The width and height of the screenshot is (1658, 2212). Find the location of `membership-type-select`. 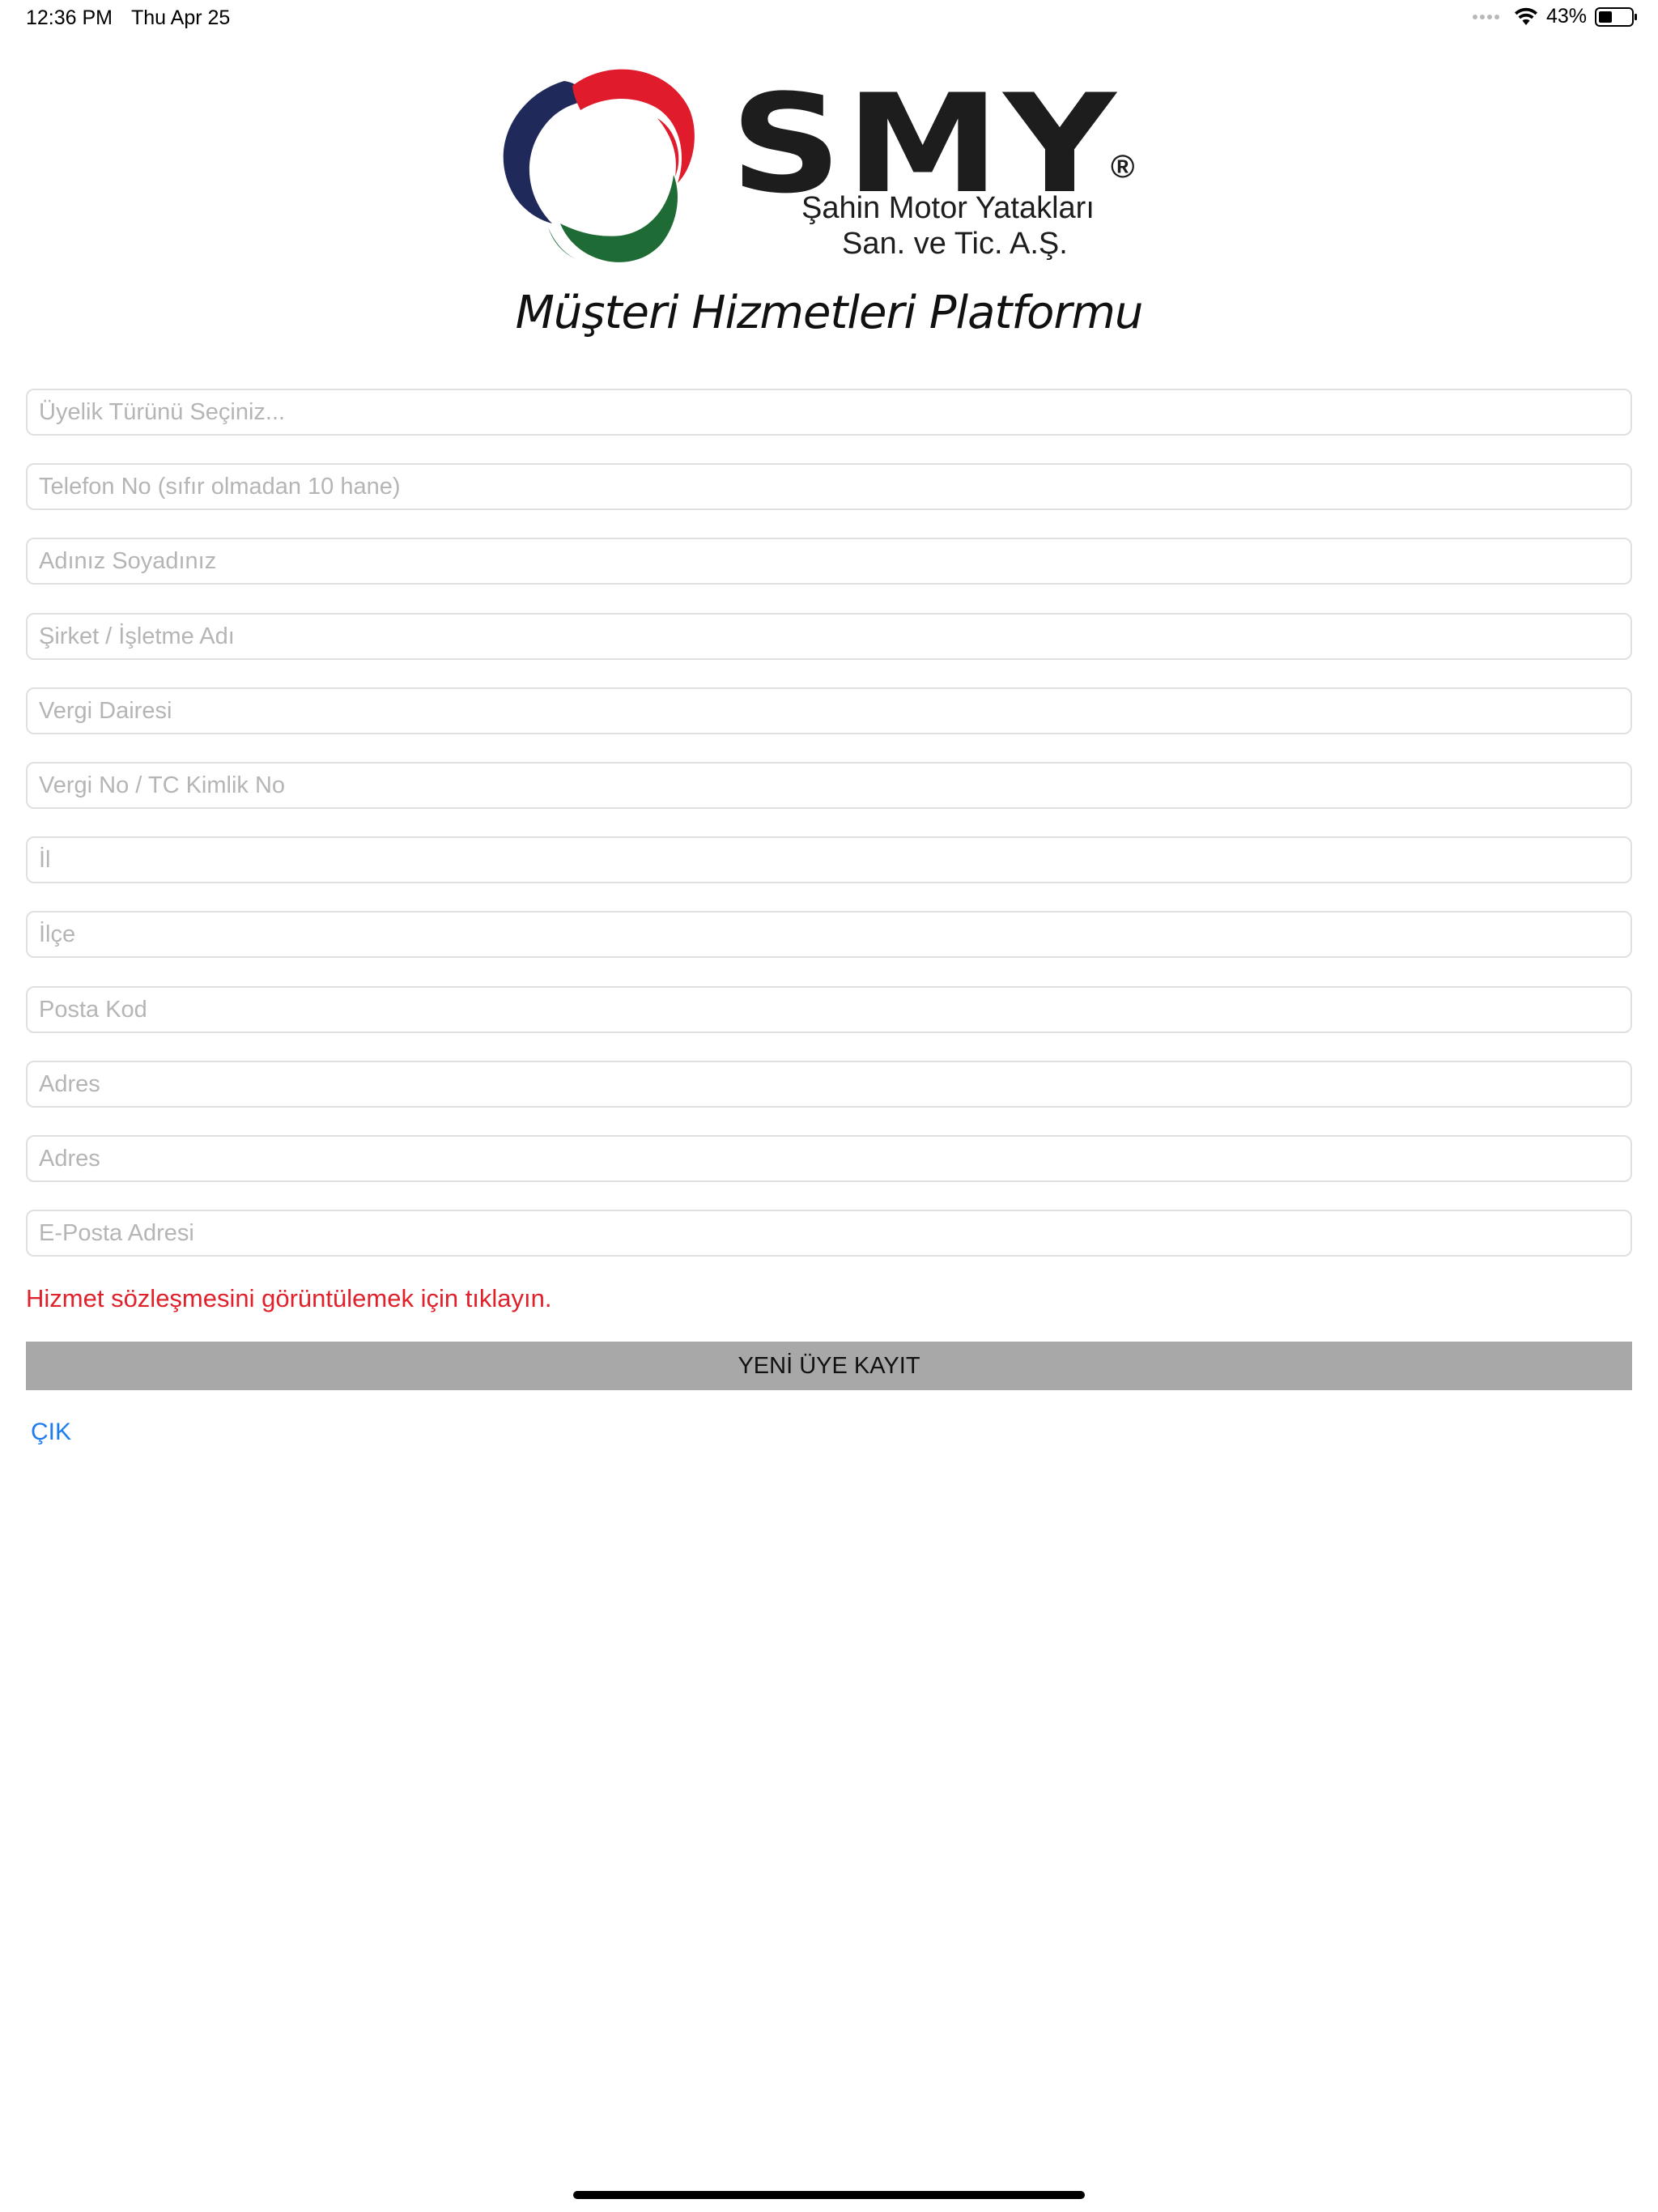

membership-type-select is located at coordinates (829, 412).